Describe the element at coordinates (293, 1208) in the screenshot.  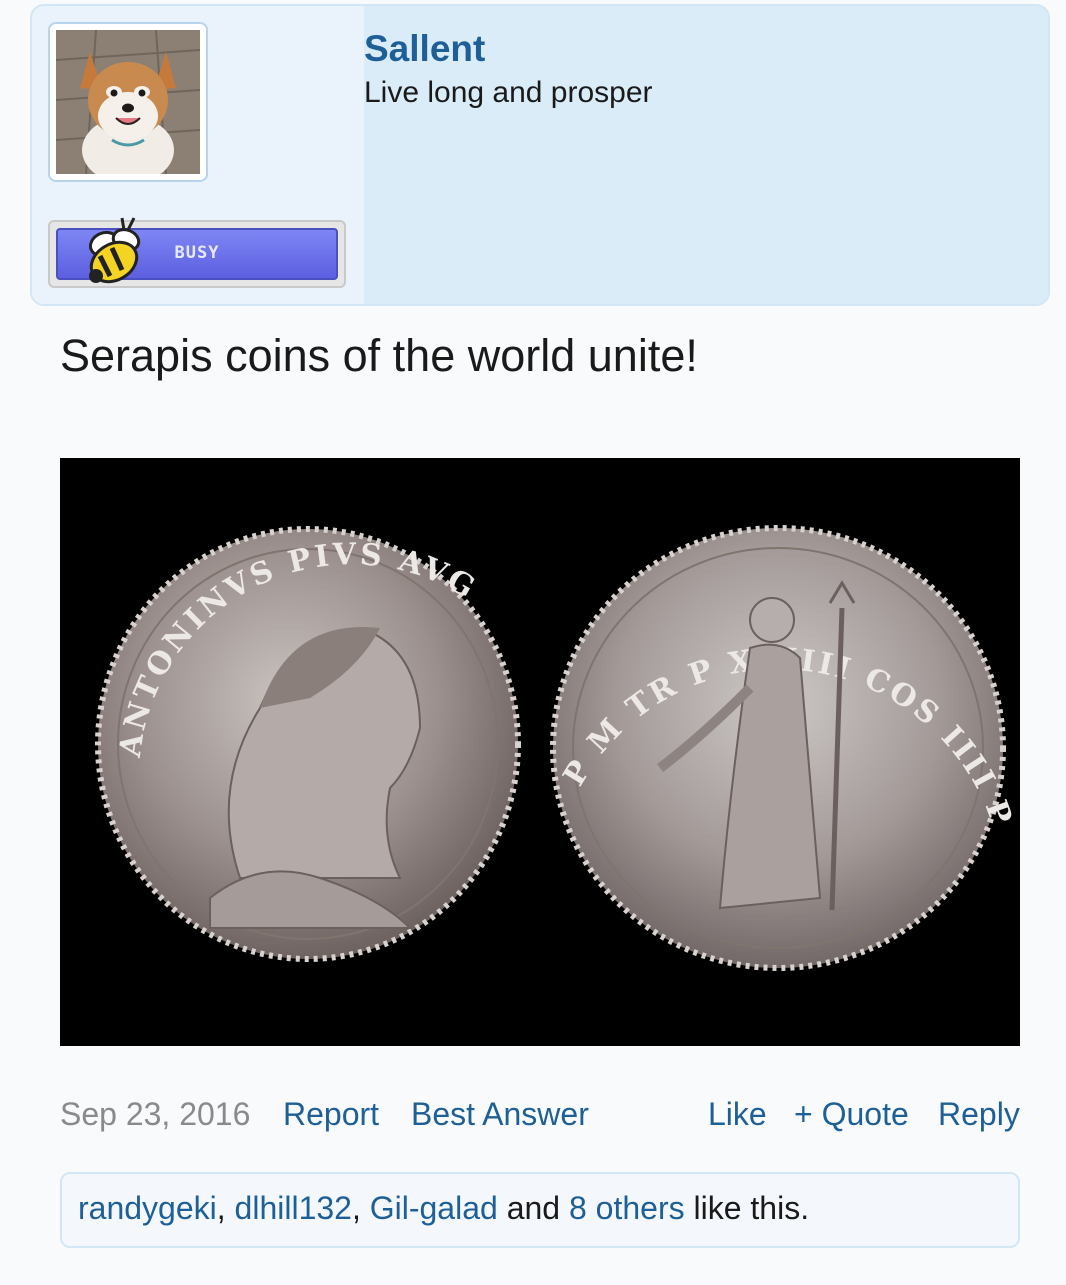
I see `liker-link: dlhill132` at that location.